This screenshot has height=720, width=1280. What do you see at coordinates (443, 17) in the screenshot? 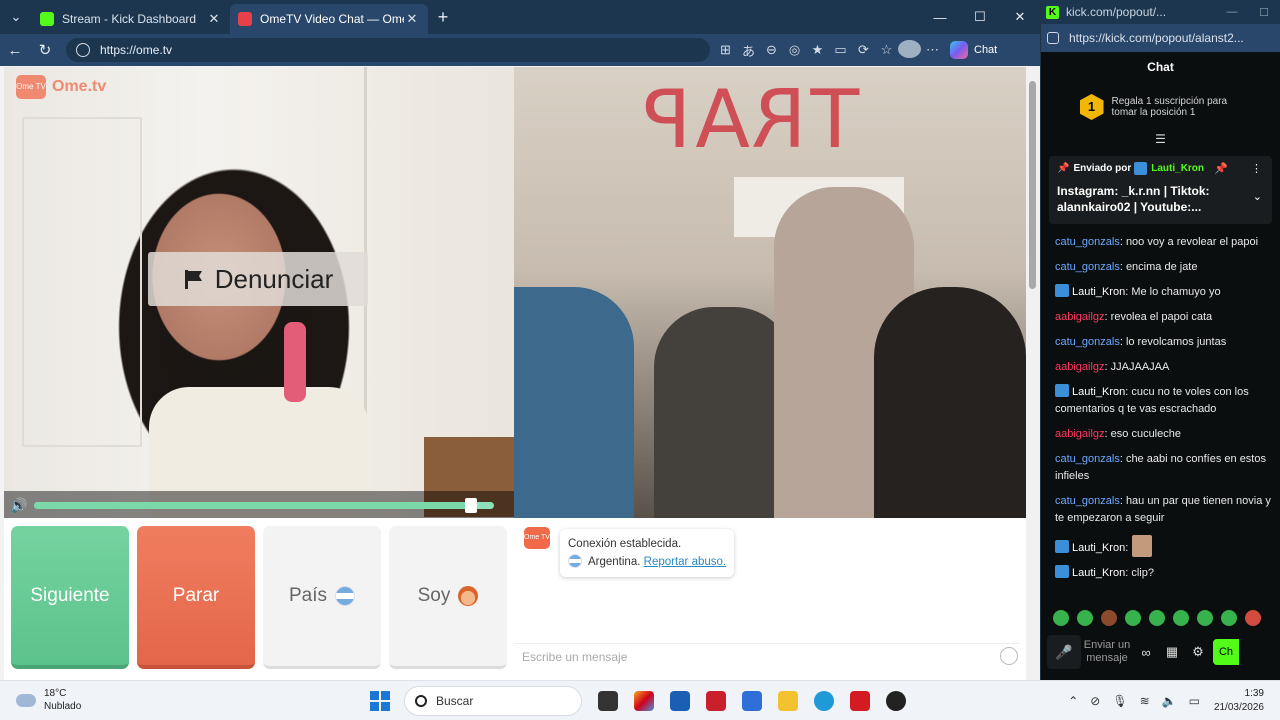
I see `new-tab-button: +` at bounding box center [443, 17].